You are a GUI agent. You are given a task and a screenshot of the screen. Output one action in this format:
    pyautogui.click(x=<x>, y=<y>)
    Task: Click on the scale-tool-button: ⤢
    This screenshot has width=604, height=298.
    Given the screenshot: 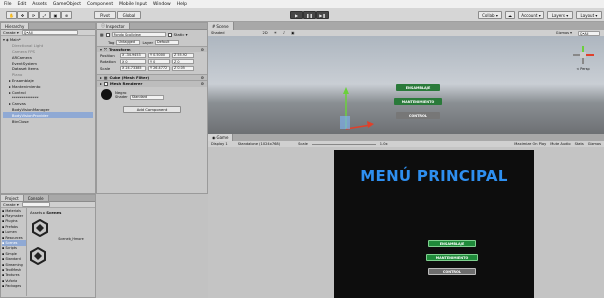 What is the action you would take?
    pyautogui.click(x=44, y=15)
    